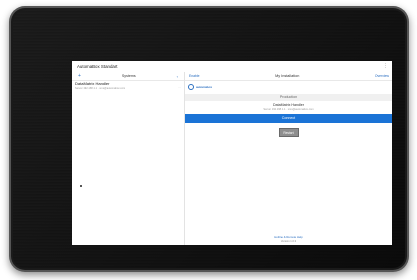 Image resolution: width=417 pixels, height=280 pixels. What do you see at coordinates (288, 132) in the screenshot?
I see `restart-button: Restart` at bounding box center [288, 132].